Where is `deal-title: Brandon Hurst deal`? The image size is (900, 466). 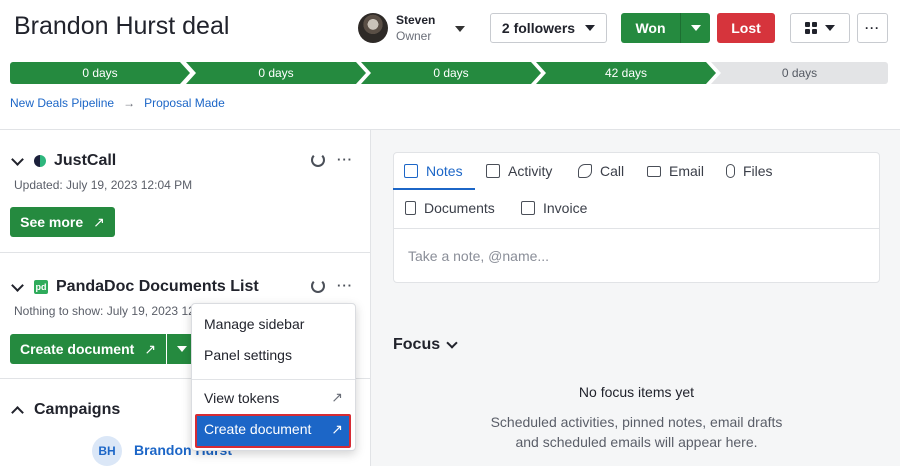 deal-title: Brandon Hurst deal is located at coordinates (121, 26).